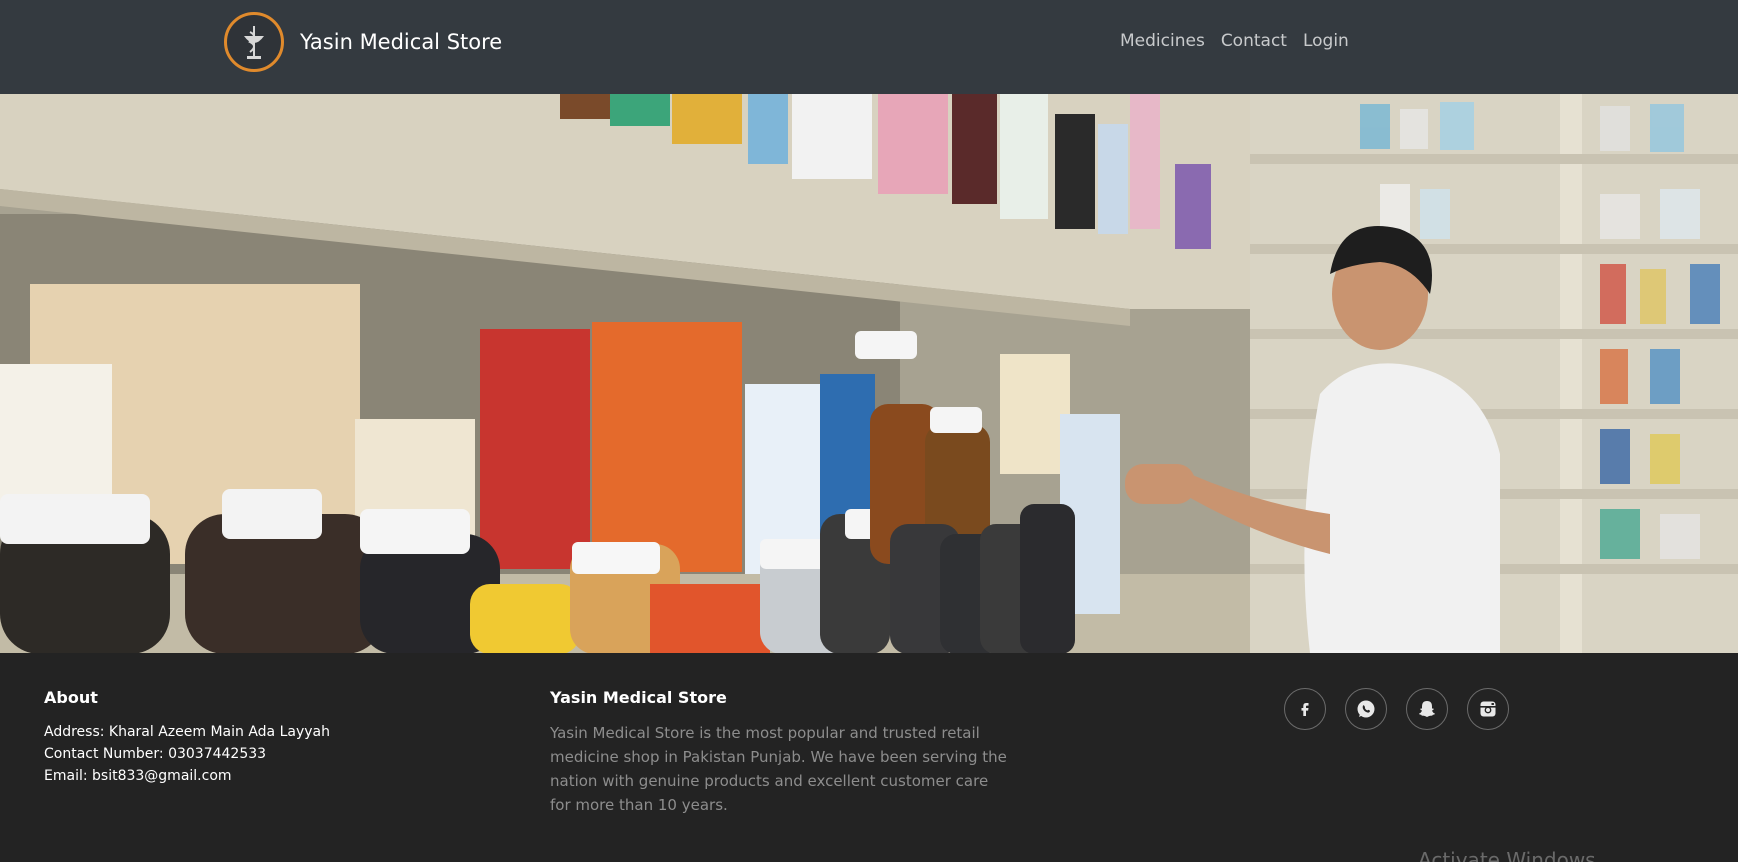  What do you see at coordinates (1254, 41) in the screenshot?
I see `nav-link-contact: Contact` at bounding box center [1254, 41].